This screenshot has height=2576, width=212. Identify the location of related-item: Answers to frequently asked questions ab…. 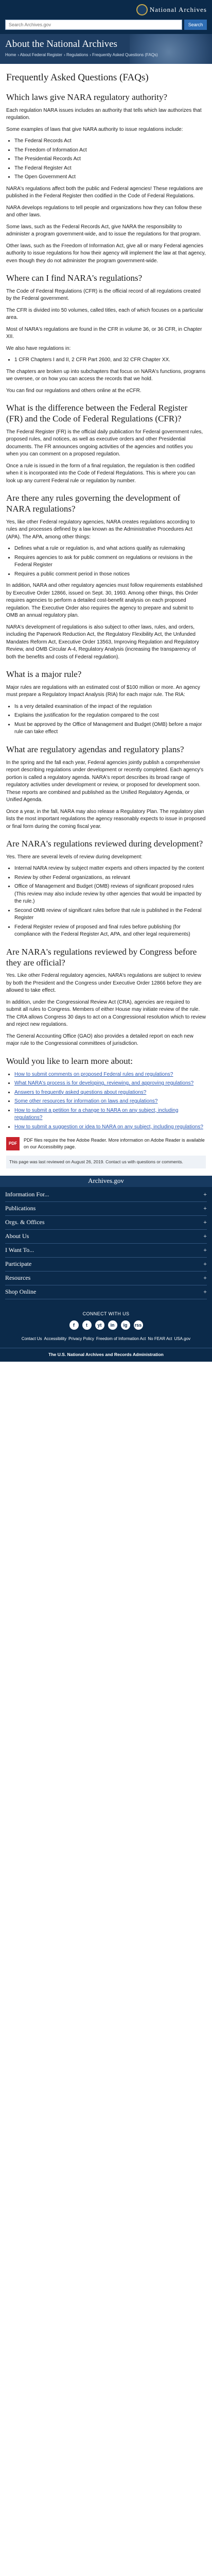
(110, 1093).